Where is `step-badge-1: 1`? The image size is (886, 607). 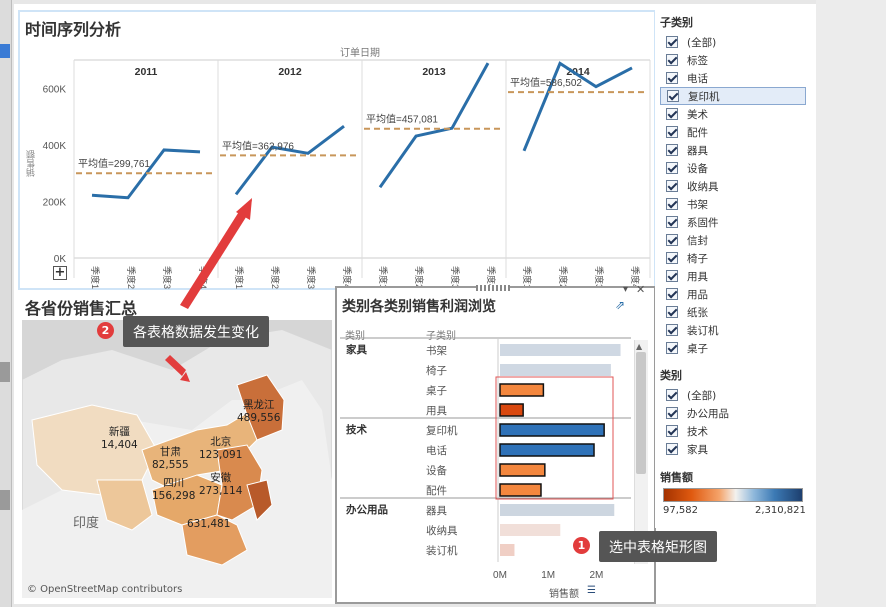
step-badge-1: 1 is located at coordinates (581, 545).